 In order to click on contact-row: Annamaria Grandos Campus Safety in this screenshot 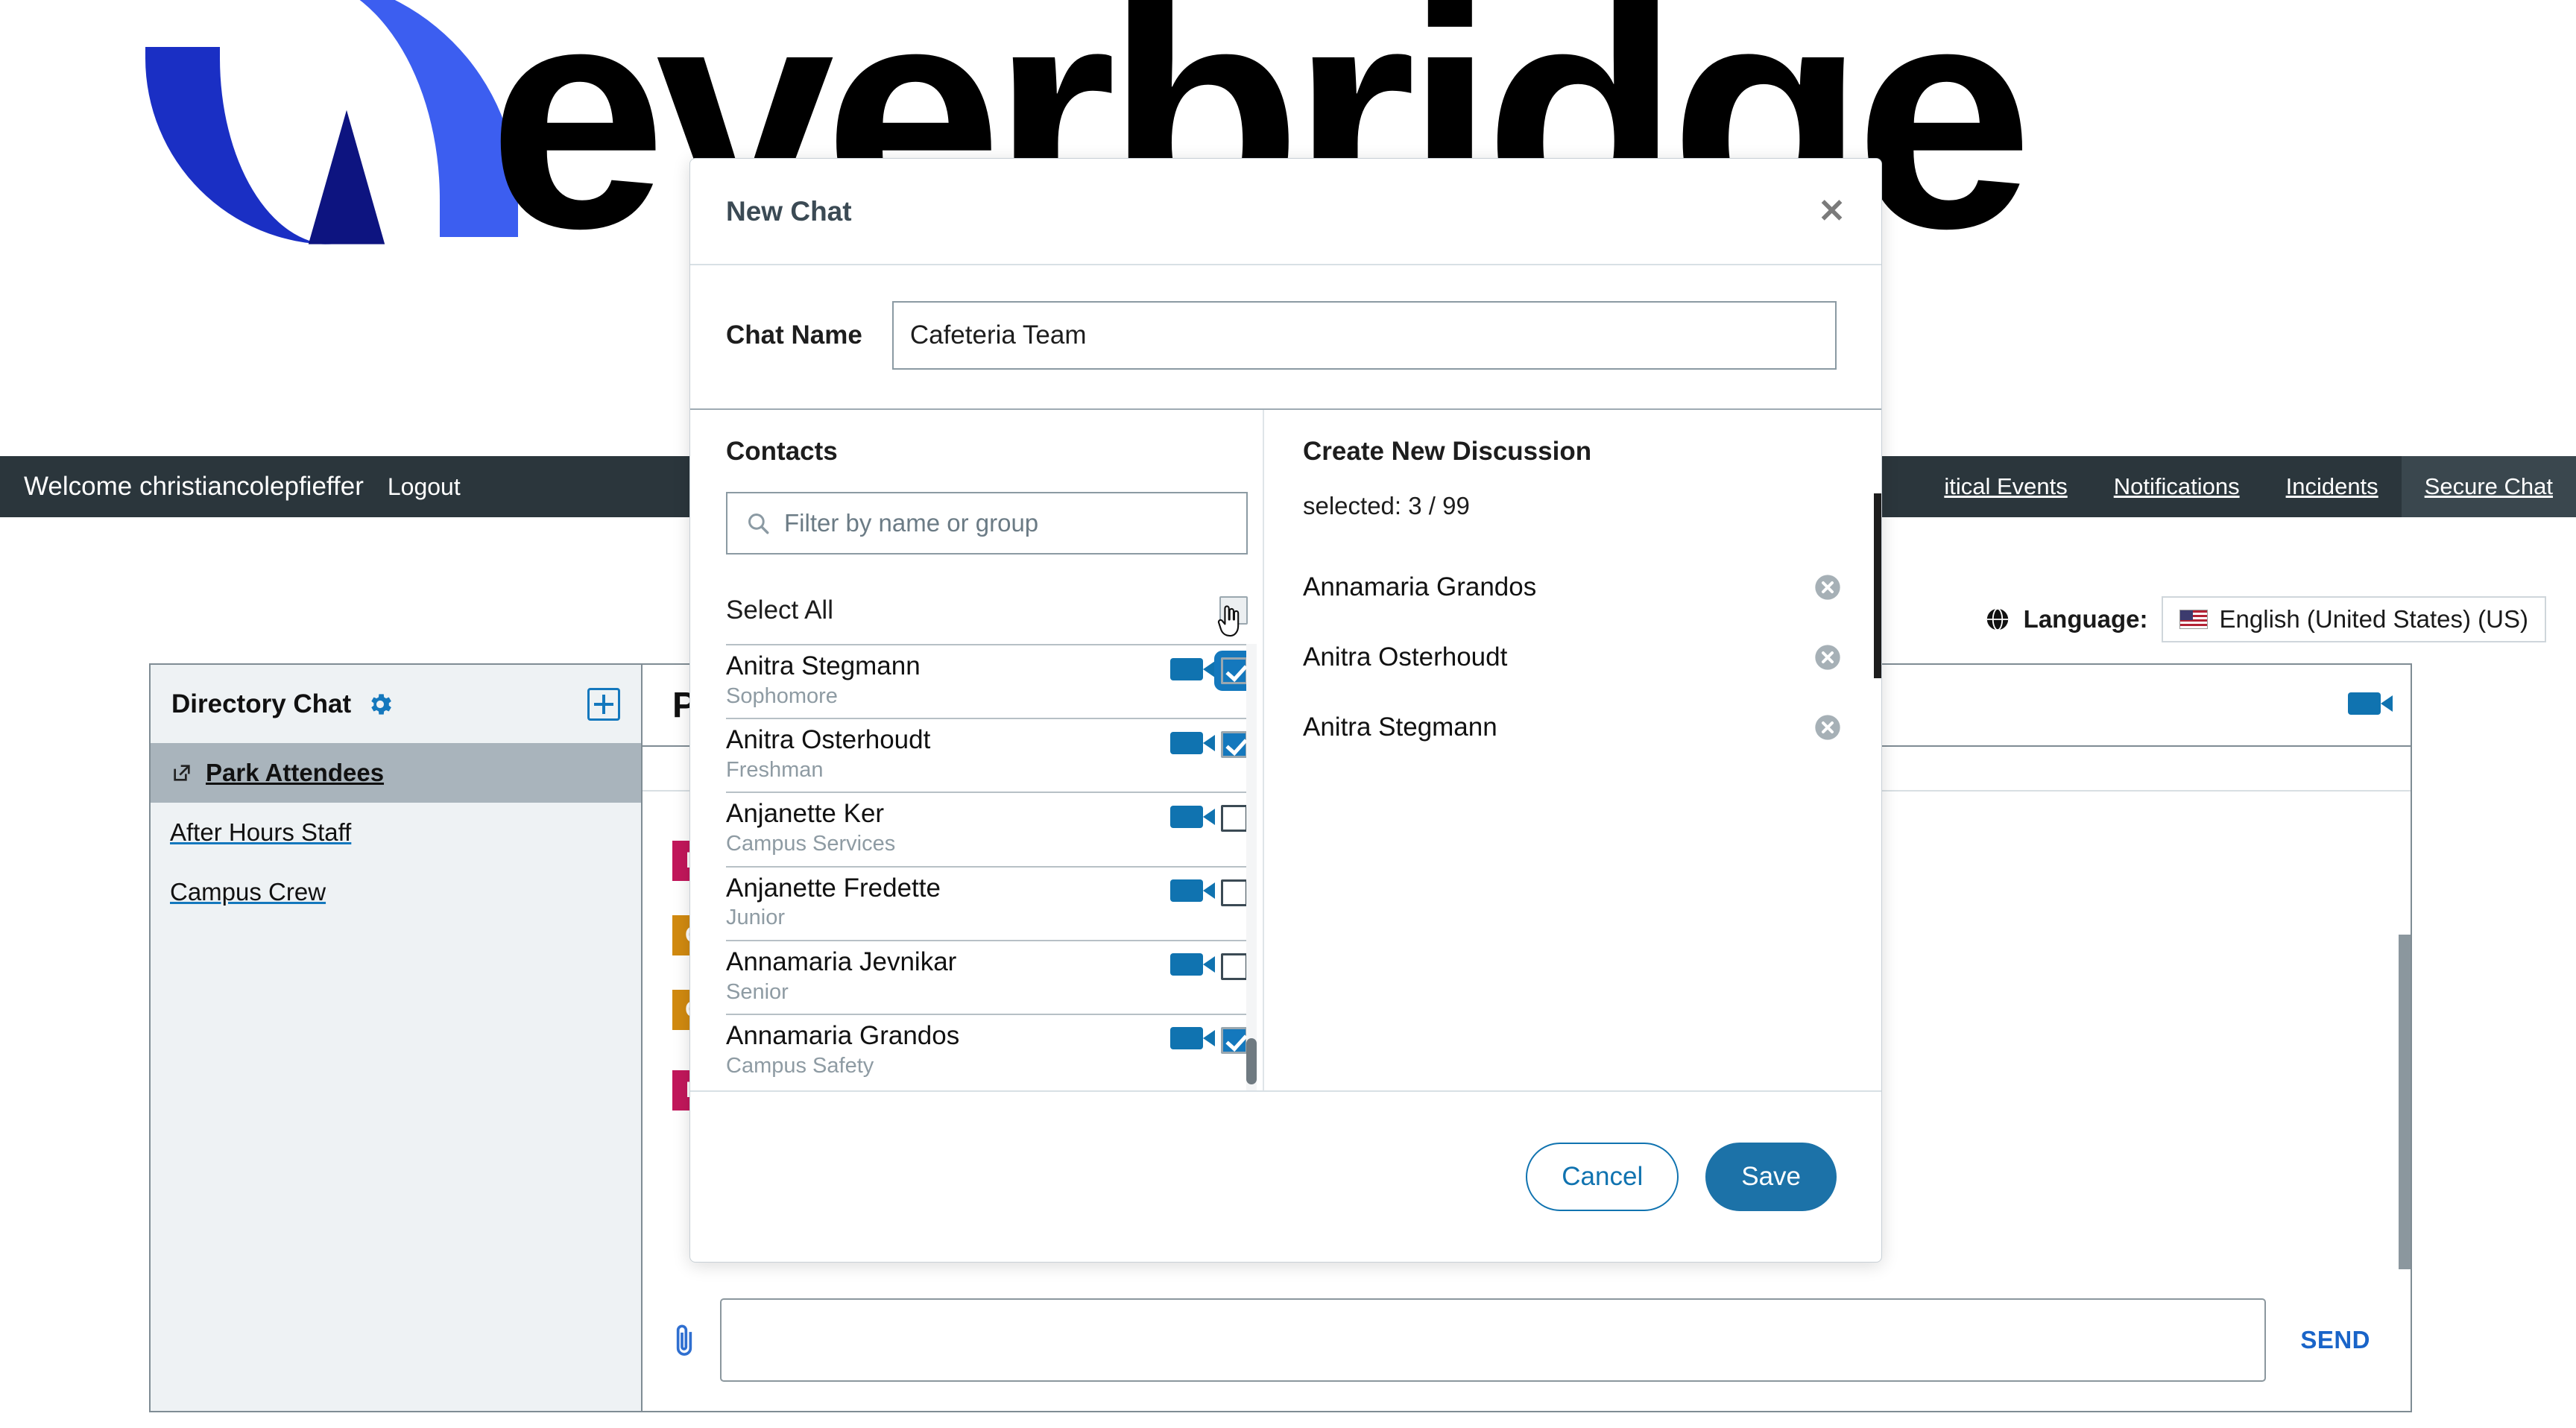, I will do `click(987, 1050)`.